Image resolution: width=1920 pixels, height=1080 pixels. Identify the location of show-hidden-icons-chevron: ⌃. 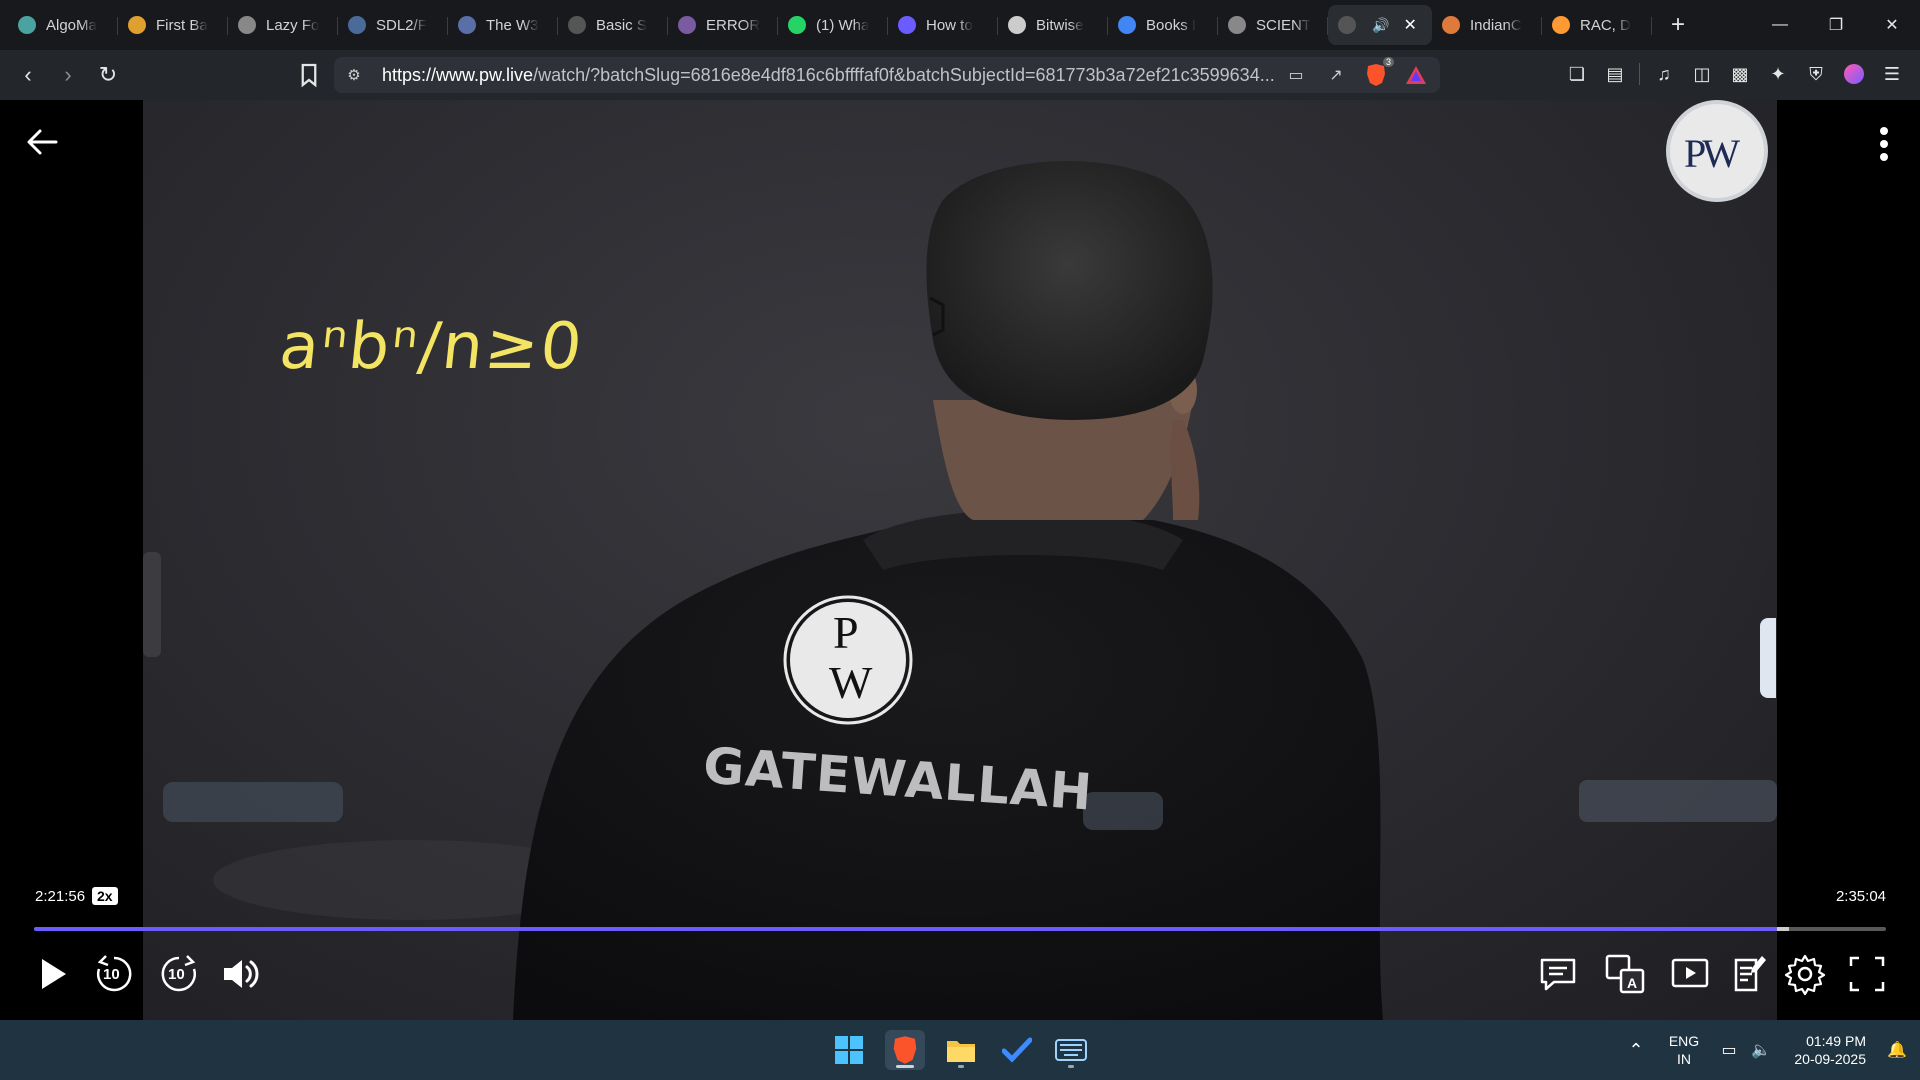
(1636, 1050).